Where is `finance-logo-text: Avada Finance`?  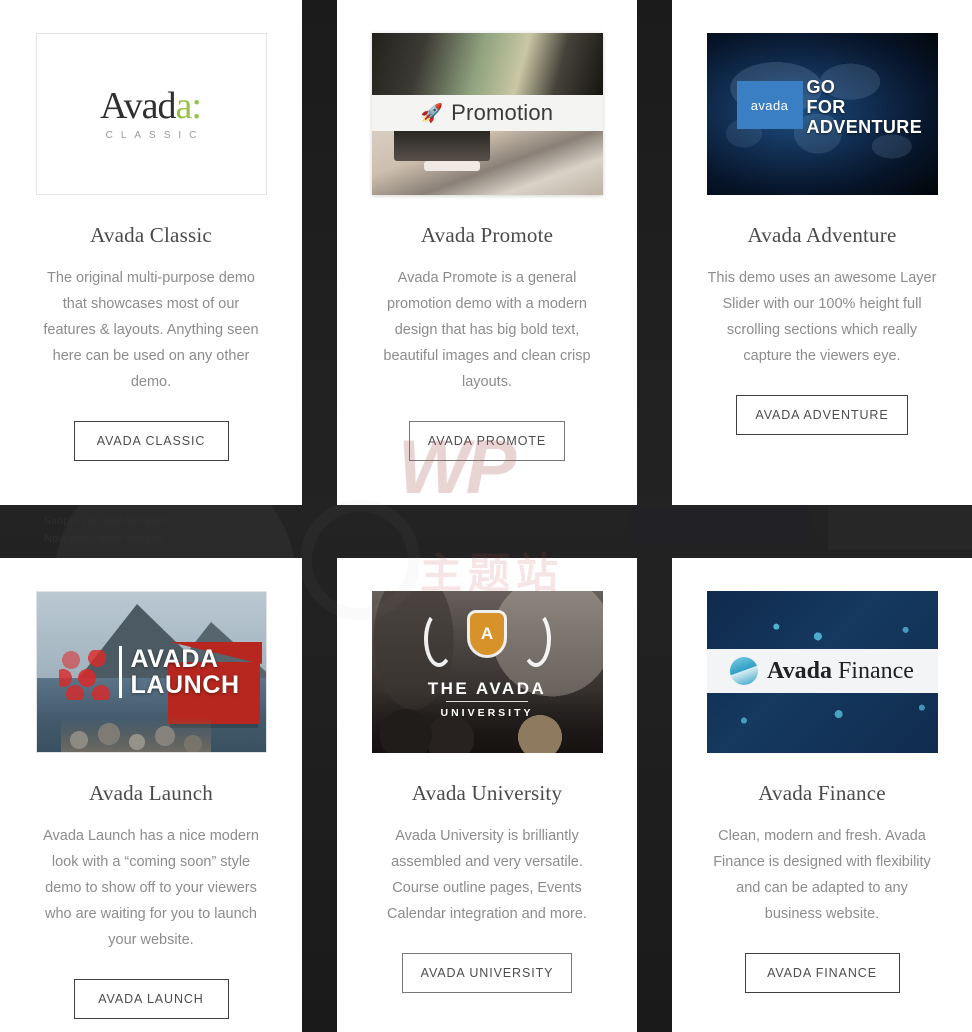 finance-logo-text: Avada Finance is located at coordinates (840, 671).